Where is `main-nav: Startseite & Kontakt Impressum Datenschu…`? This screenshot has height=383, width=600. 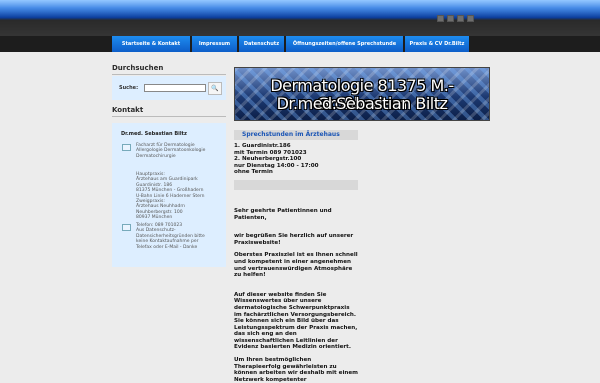 main-nav: Startseite & Kontakt Impressum Datenschu… is located at coordinates (291, 44).